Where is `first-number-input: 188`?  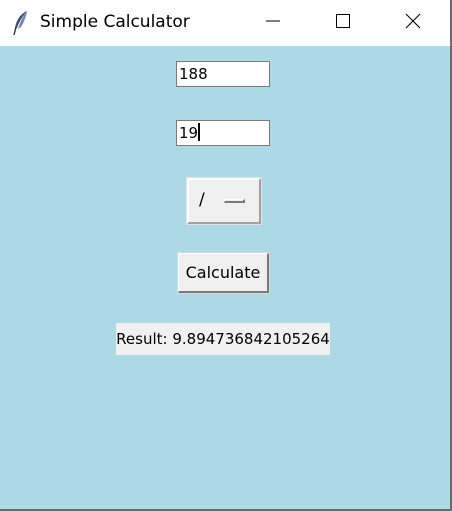
first-number-input: 188 is located at coordinates (223, 74).